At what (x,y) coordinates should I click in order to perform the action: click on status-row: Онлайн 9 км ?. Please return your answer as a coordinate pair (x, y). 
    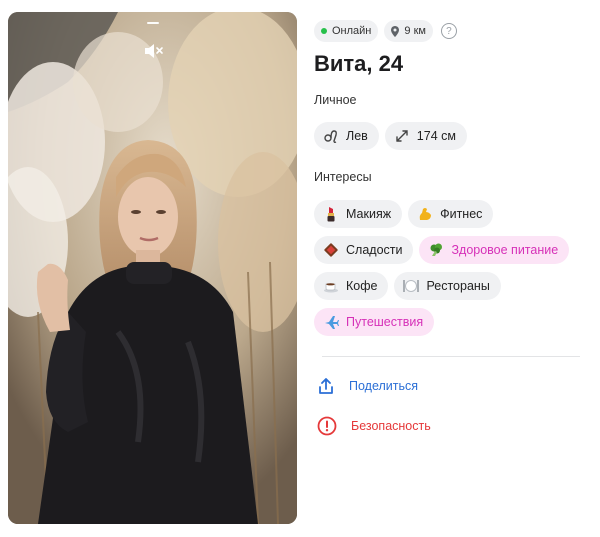
    Looking at the image, I should click on (447, 31).